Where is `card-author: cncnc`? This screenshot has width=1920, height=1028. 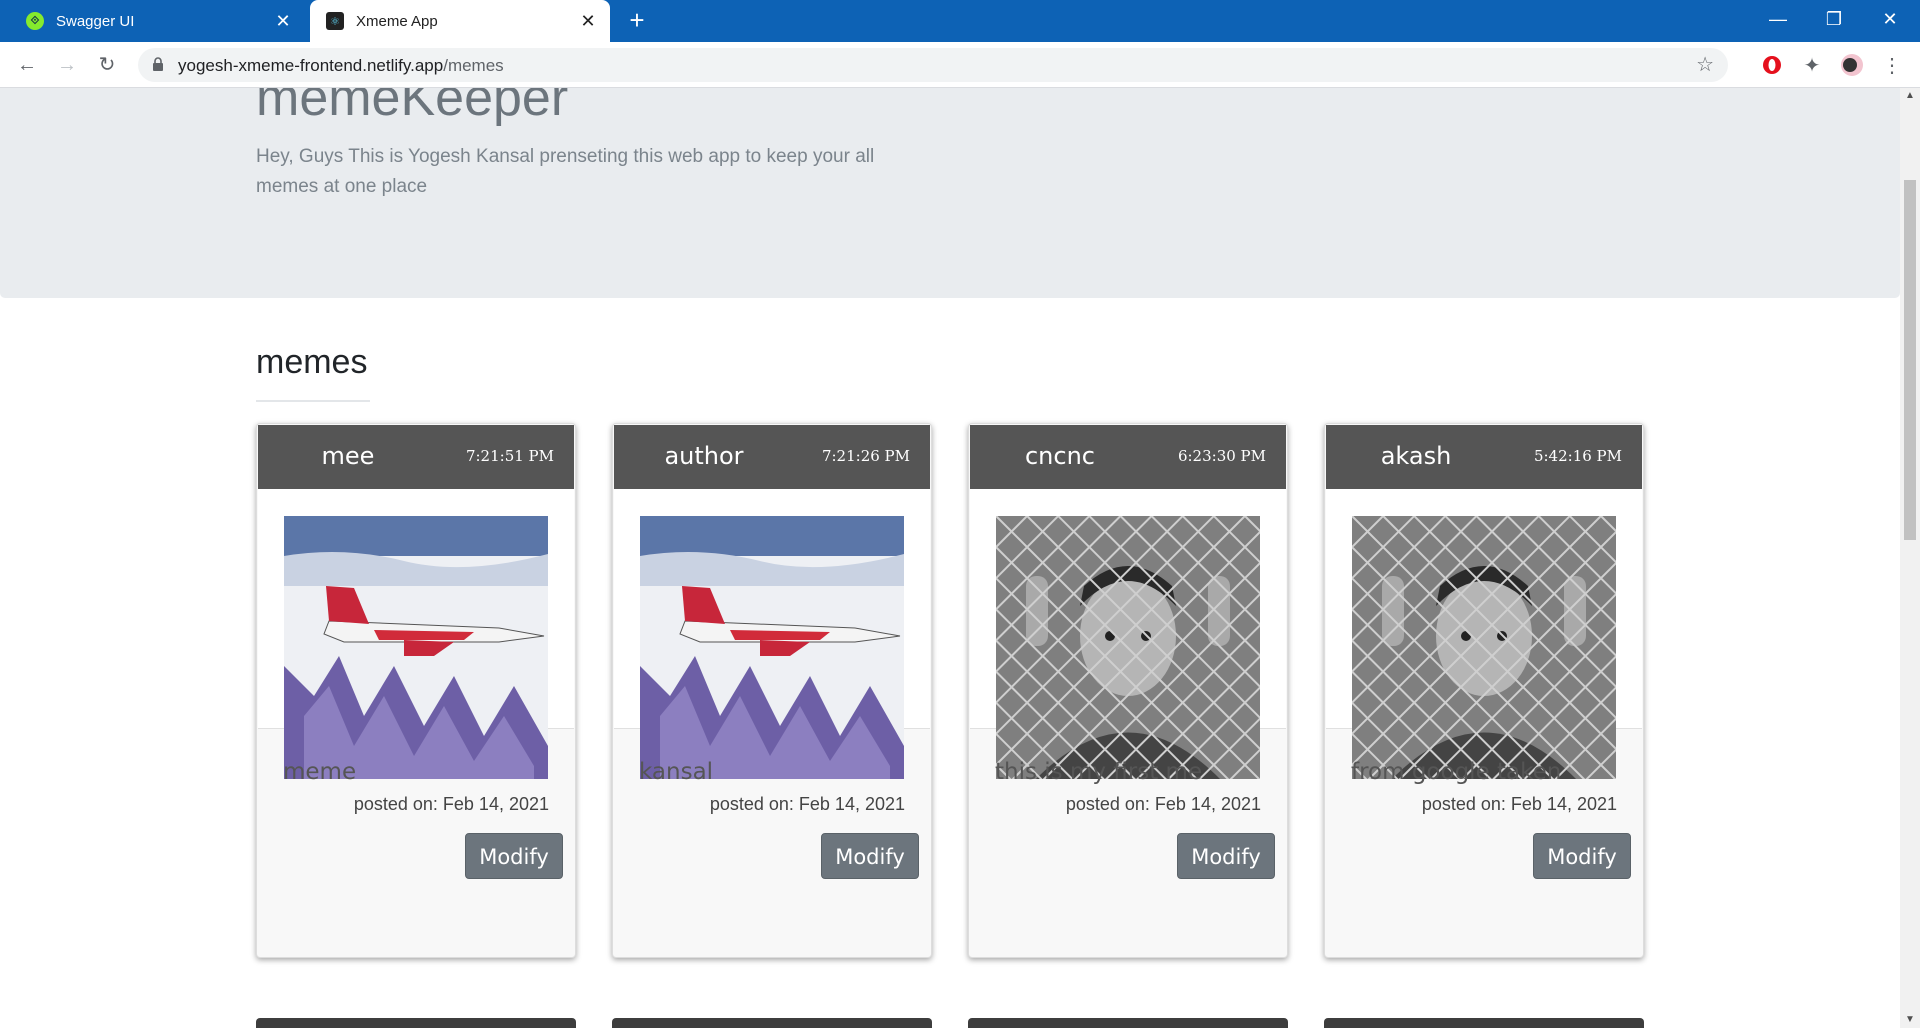 card-author: cncnc is located at coordinates (1059, 456).